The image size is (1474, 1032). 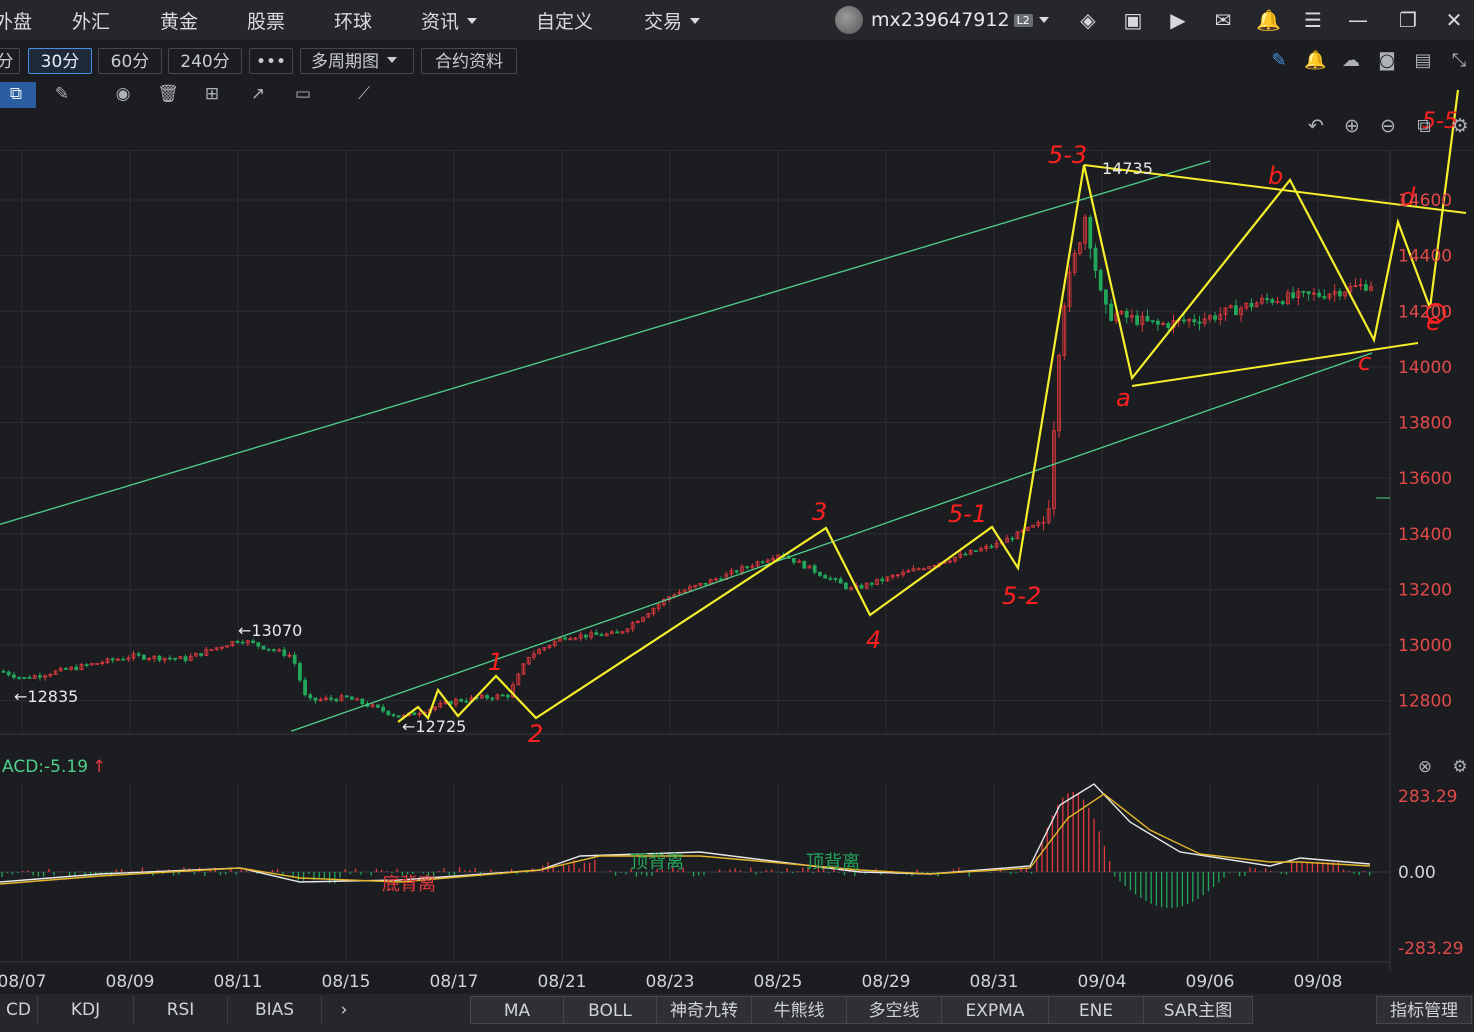 What do you see at coordinates (454, 982) in the screenshot?
I see `date-tick-08-17: 08/17` at bounding box center [454, 982].